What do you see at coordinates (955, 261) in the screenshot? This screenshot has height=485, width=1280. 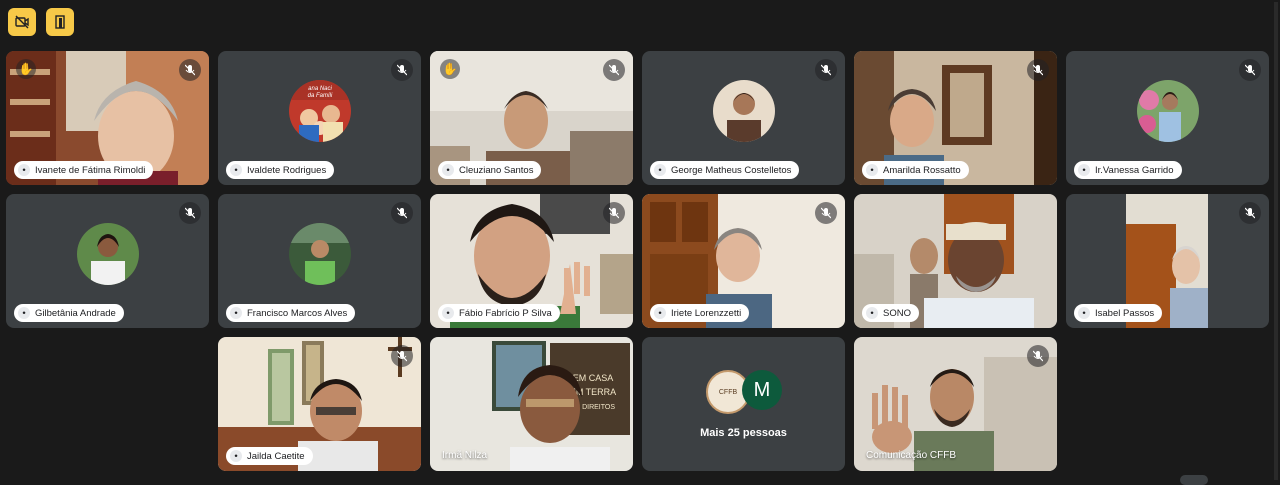 I see `participant-tile: • SONO` at bounding box center [955, 261].